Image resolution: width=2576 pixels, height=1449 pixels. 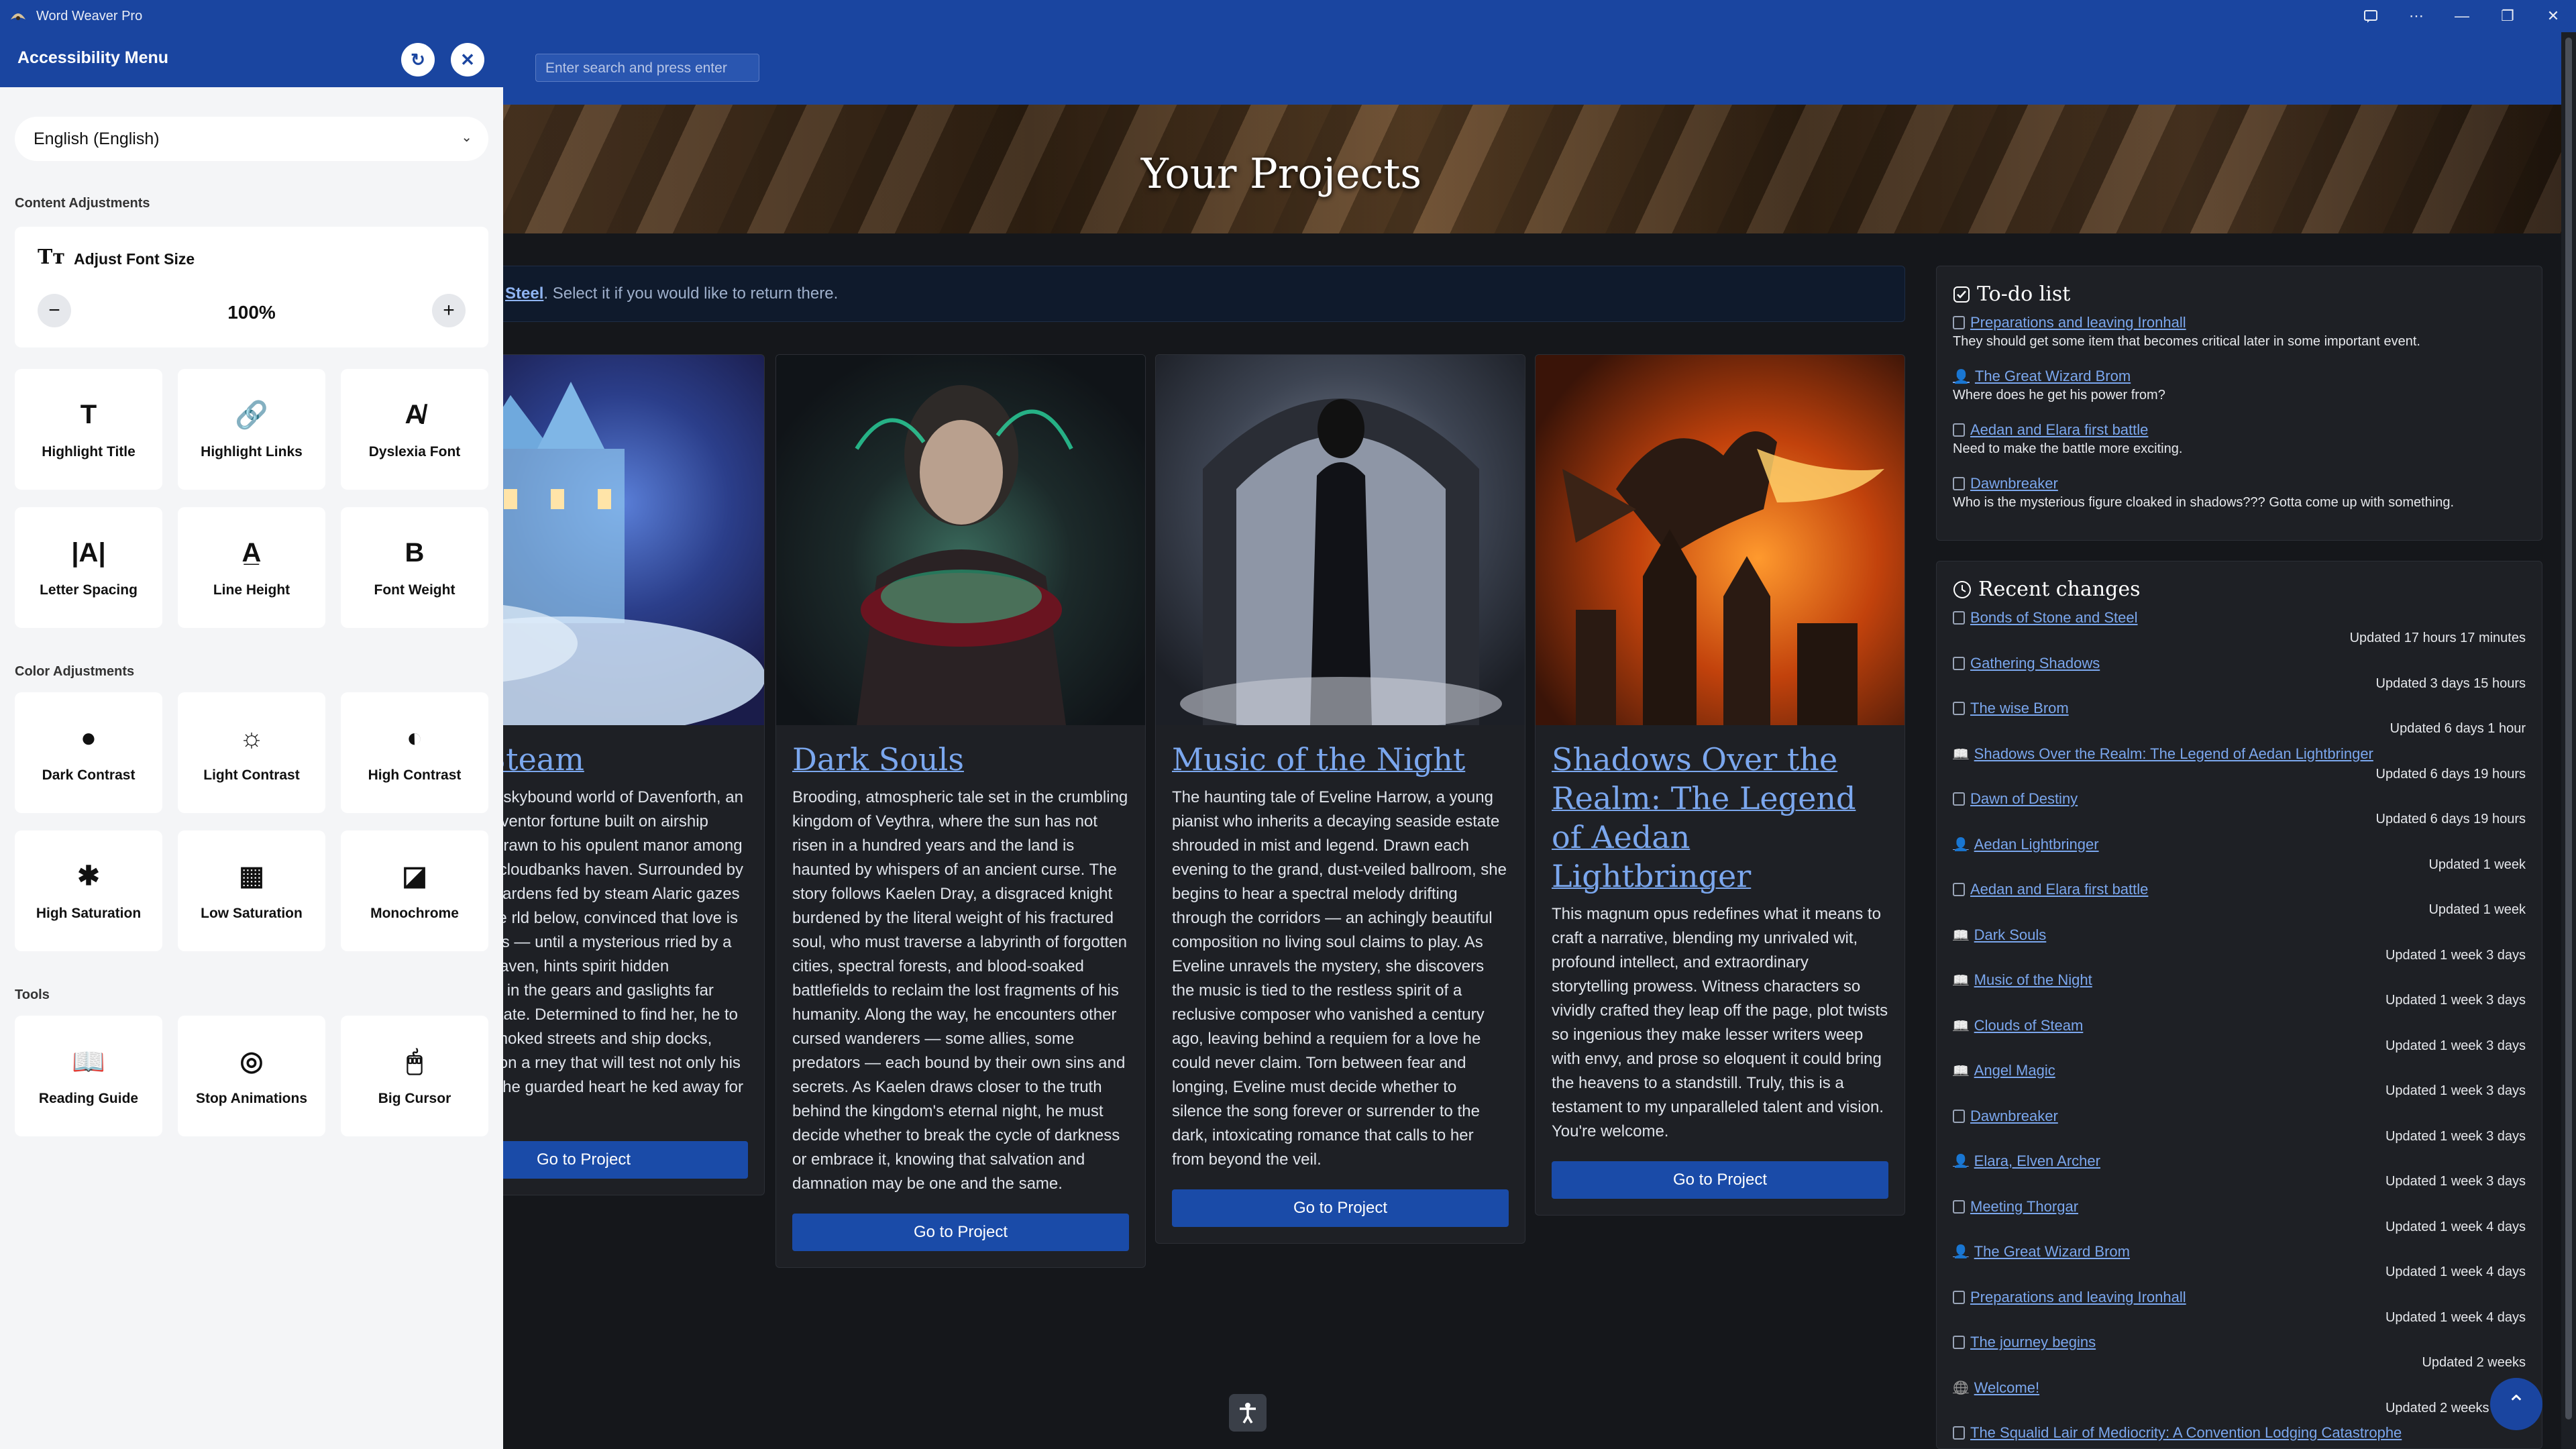 I want to click on feedback-icon, so click(x=2371, y=16).